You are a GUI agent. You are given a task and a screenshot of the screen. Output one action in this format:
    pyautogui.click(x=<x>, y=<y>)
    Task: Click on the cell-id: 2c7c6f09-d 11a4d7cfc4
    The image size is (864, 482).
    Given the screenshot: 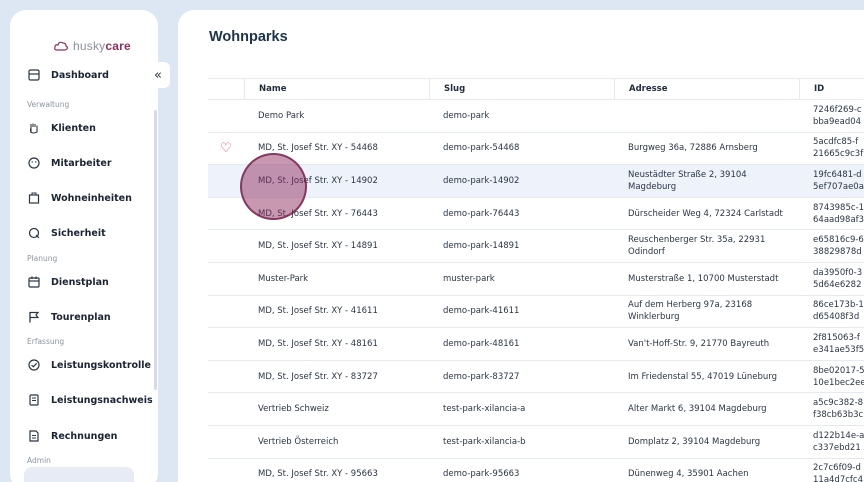 What is the action you would take?
    pyautogui.click(x=831, y=472)
    